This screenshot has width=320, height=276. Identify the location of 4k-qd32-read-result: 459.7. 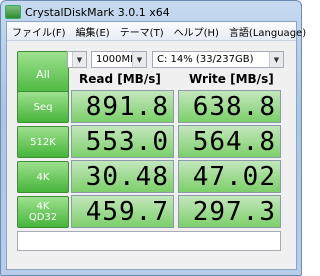
(122, 211).